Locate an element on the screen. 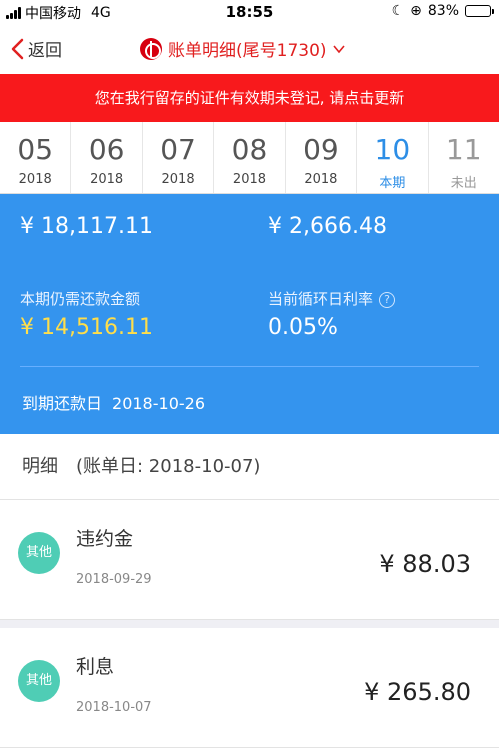 This screenshot has height=748, width=499. rate-value: 0.05% is located at coordinates (303, 327).